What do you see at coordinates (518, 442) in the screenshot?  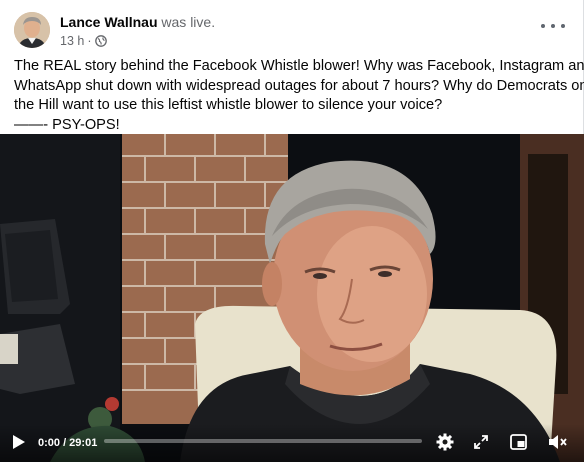 I see `miniplayer-icon` at bounding box center [518, 442].